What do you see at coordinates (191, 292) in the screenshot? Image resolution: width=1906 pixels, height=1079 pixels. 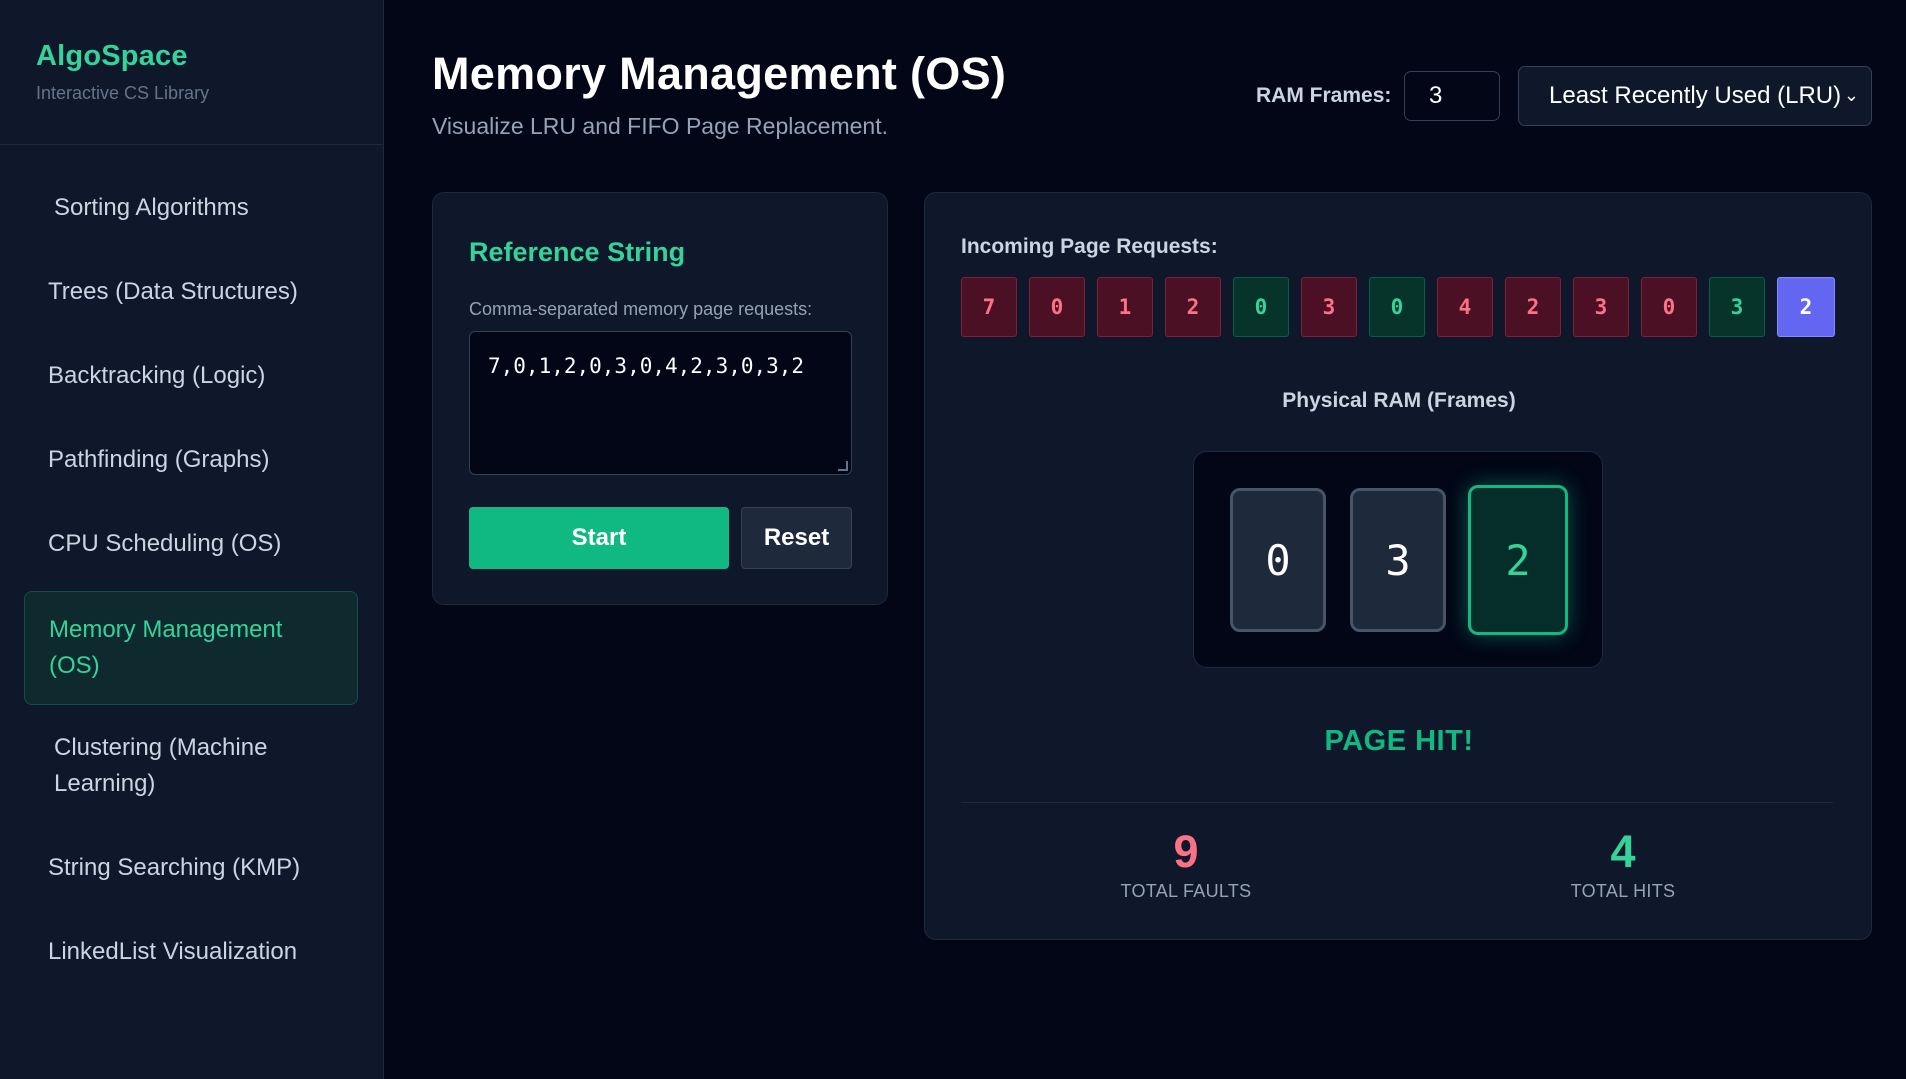 I see `sidebar-item-1: Trees (Data Structures)` at bounding box center [191, 292].